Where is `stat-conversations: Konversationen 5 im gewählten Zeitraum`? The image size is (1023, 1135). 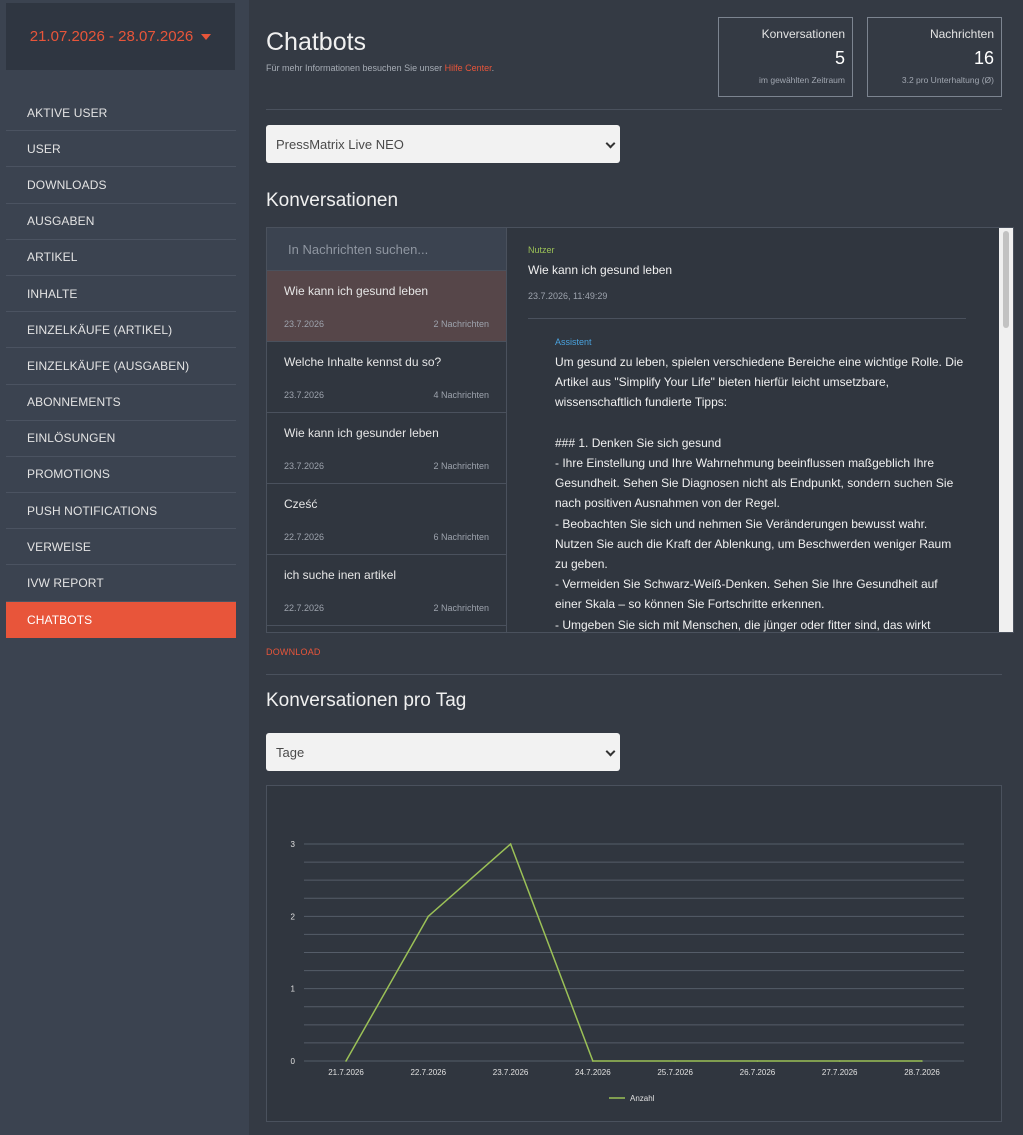 stat-conversations: Konversationen 5 im gewählten Zeitraum is located at coordinates (785, 57).